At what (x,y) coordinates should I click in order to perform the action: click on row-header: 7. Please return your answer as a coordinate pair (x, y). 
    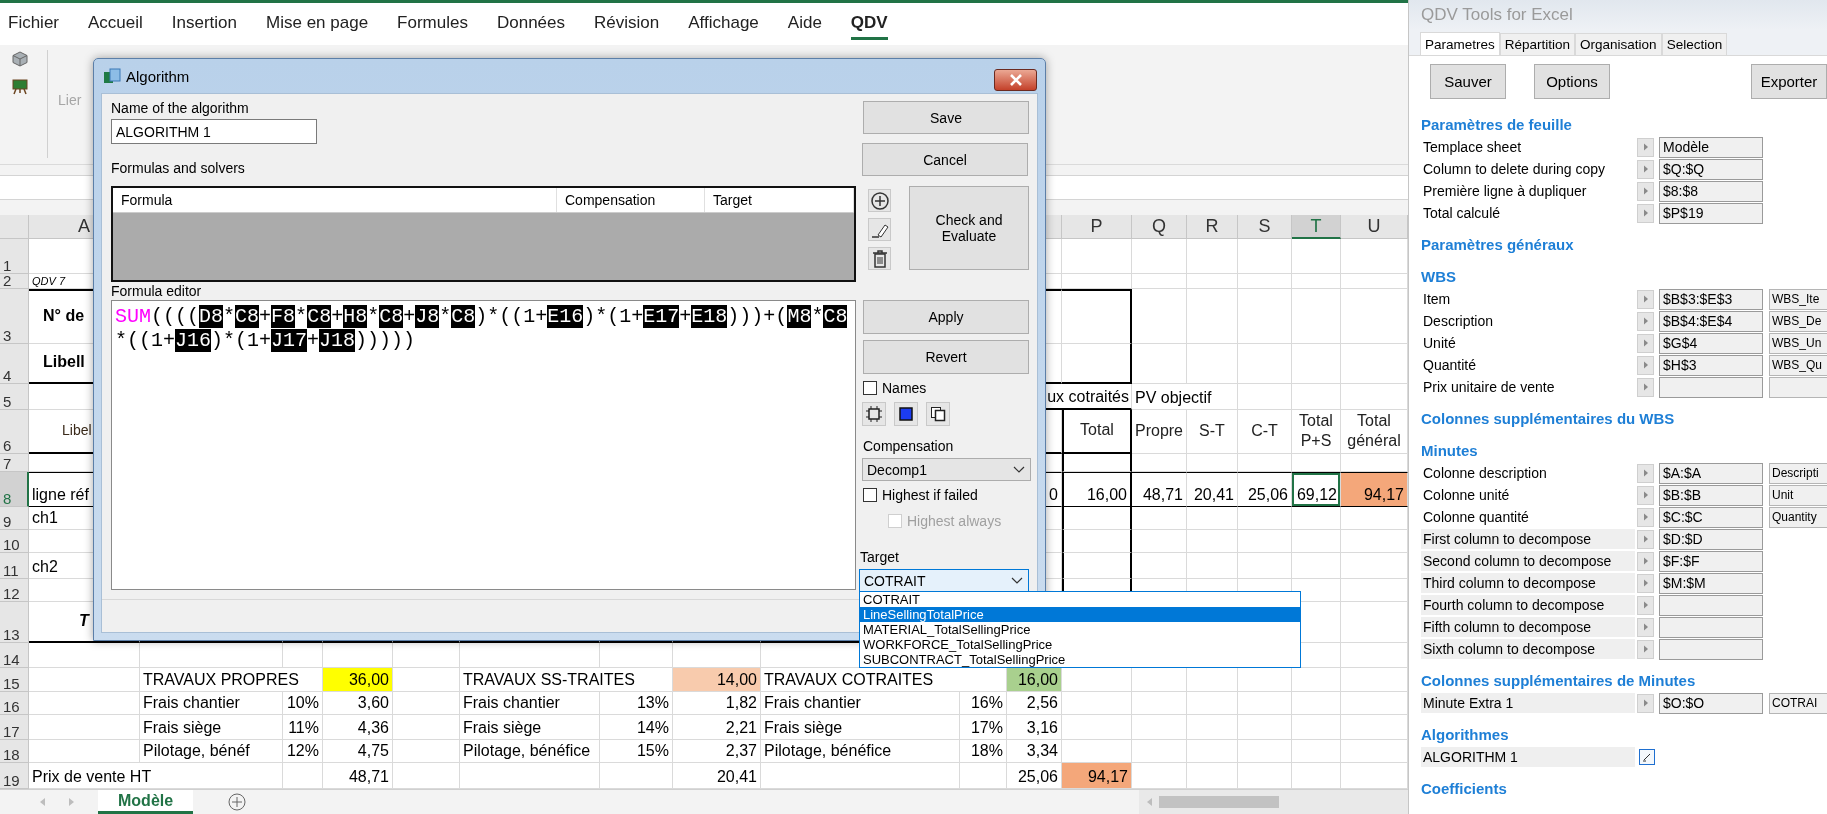
    Looking at the image, I should click on (14, 463).